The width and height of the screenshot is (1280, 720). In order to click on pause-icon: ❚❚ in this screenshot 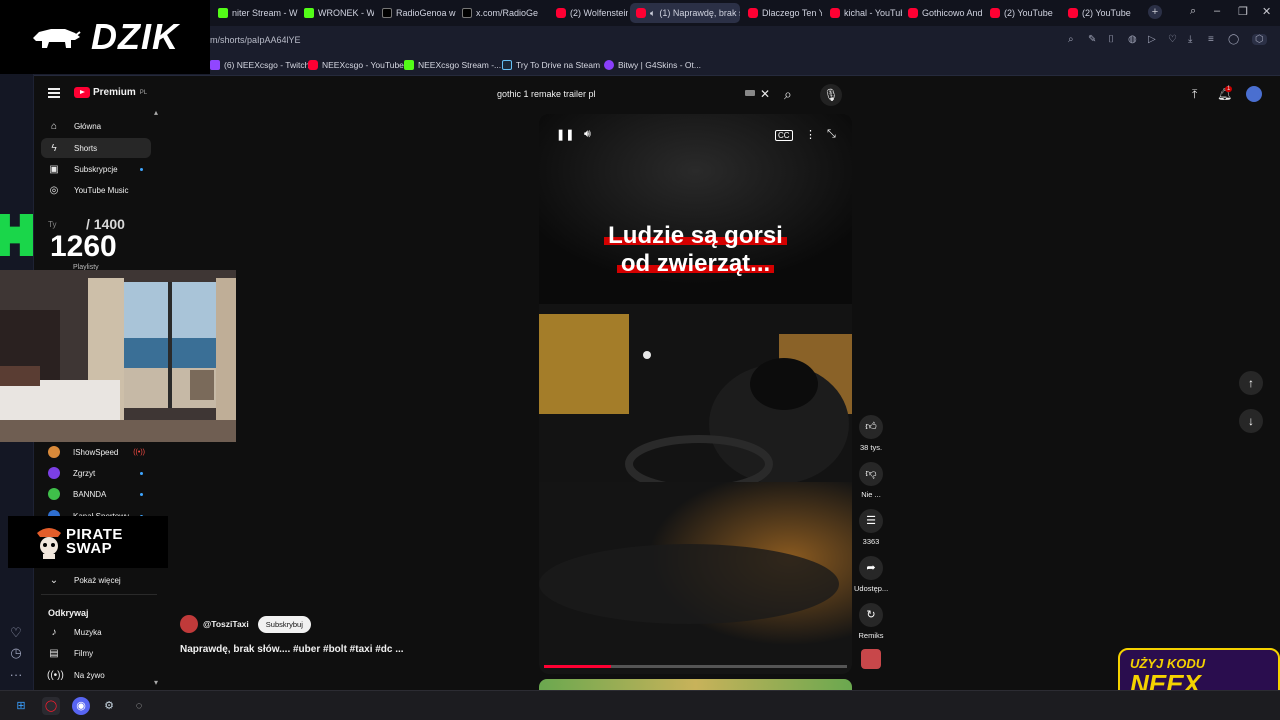, I will do `click(565, 134)`.